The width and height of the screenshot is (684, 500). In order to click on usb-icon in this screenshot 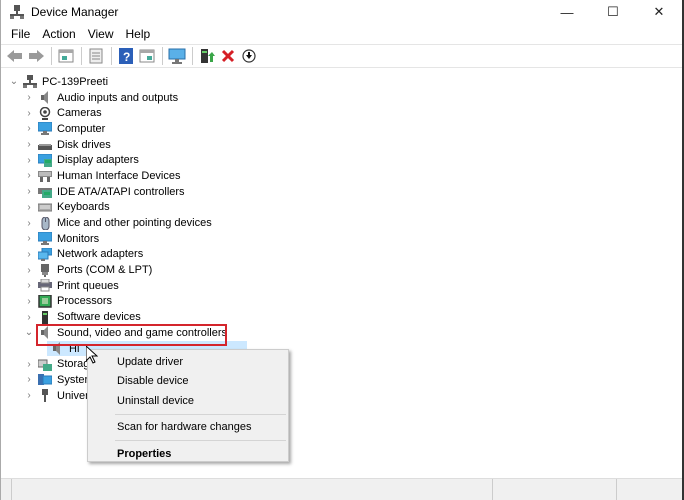, I will do `click(45, 396)`.